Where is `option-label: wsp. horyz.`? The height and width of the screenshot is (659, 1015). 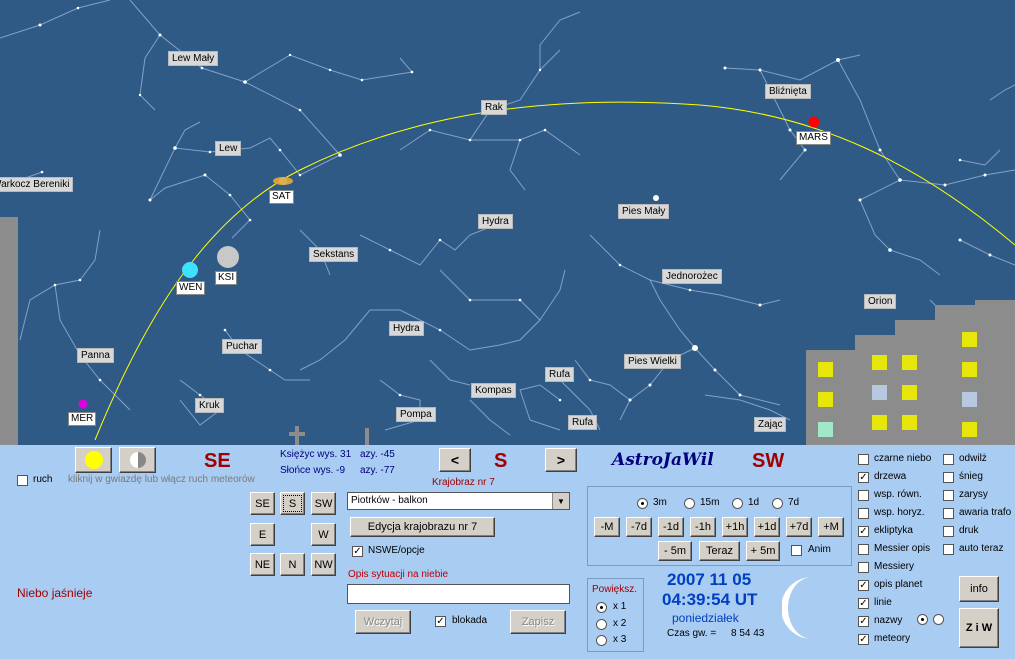 option-label: wsp. horyz. is located at coordinates (899, 512).